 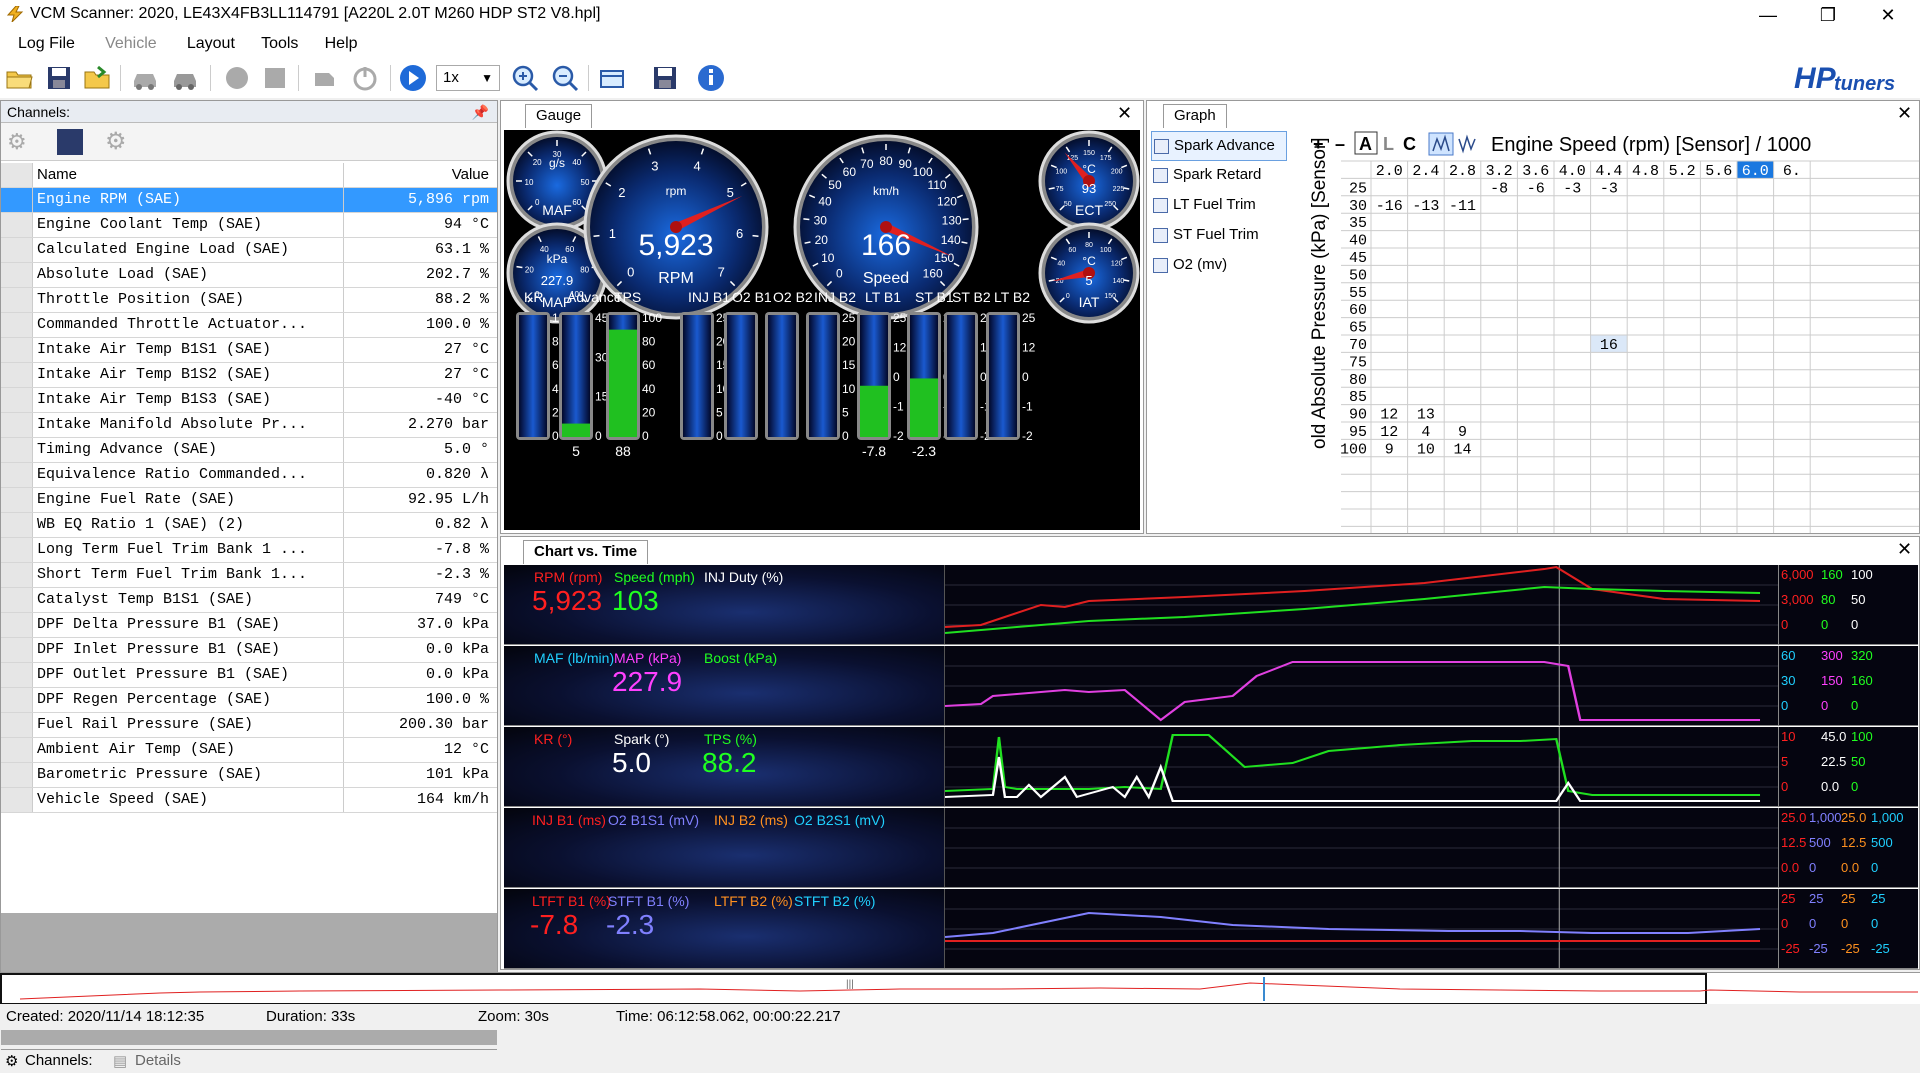 What do you see at coordinates (565, 78) in the screenshot?
I see `zoom-out-icon` at bounding box center [565, 78].